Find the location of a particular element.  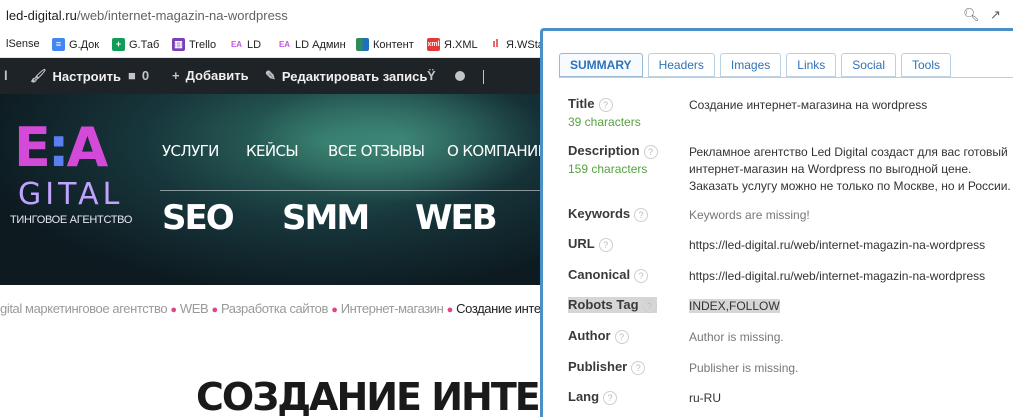

bookmark-lsense: lSense is located at coordinates (23, 44).